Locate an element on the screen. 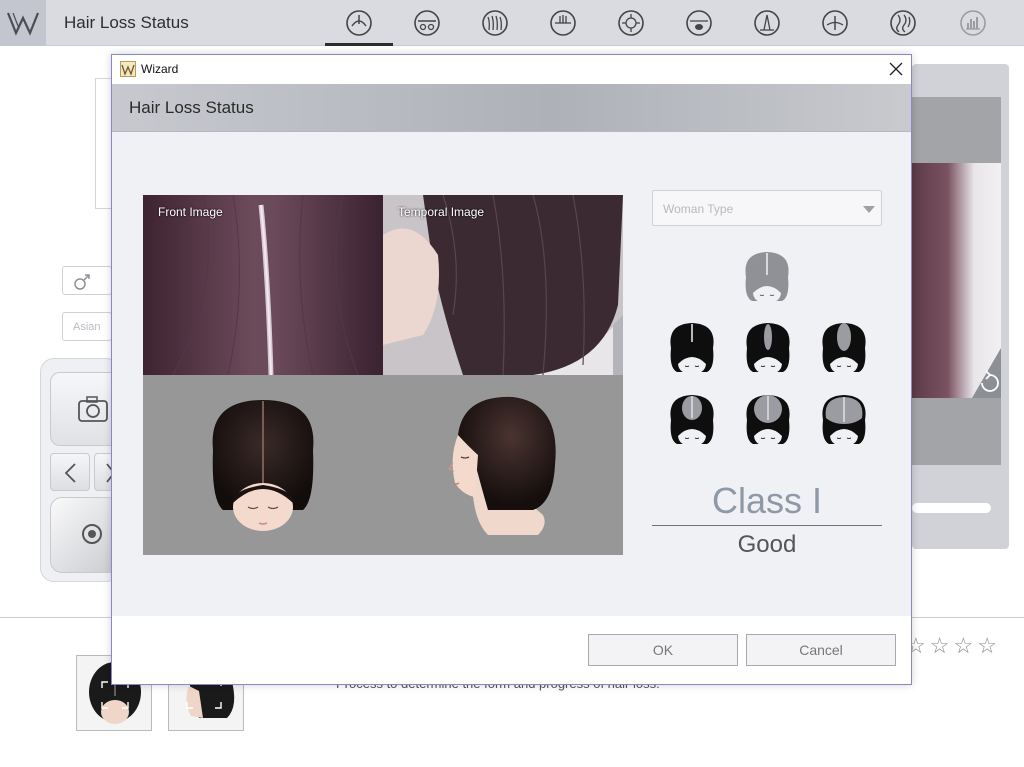 This screenshot has height=767, width=1024. close-button is located at coordinates (896, 69).